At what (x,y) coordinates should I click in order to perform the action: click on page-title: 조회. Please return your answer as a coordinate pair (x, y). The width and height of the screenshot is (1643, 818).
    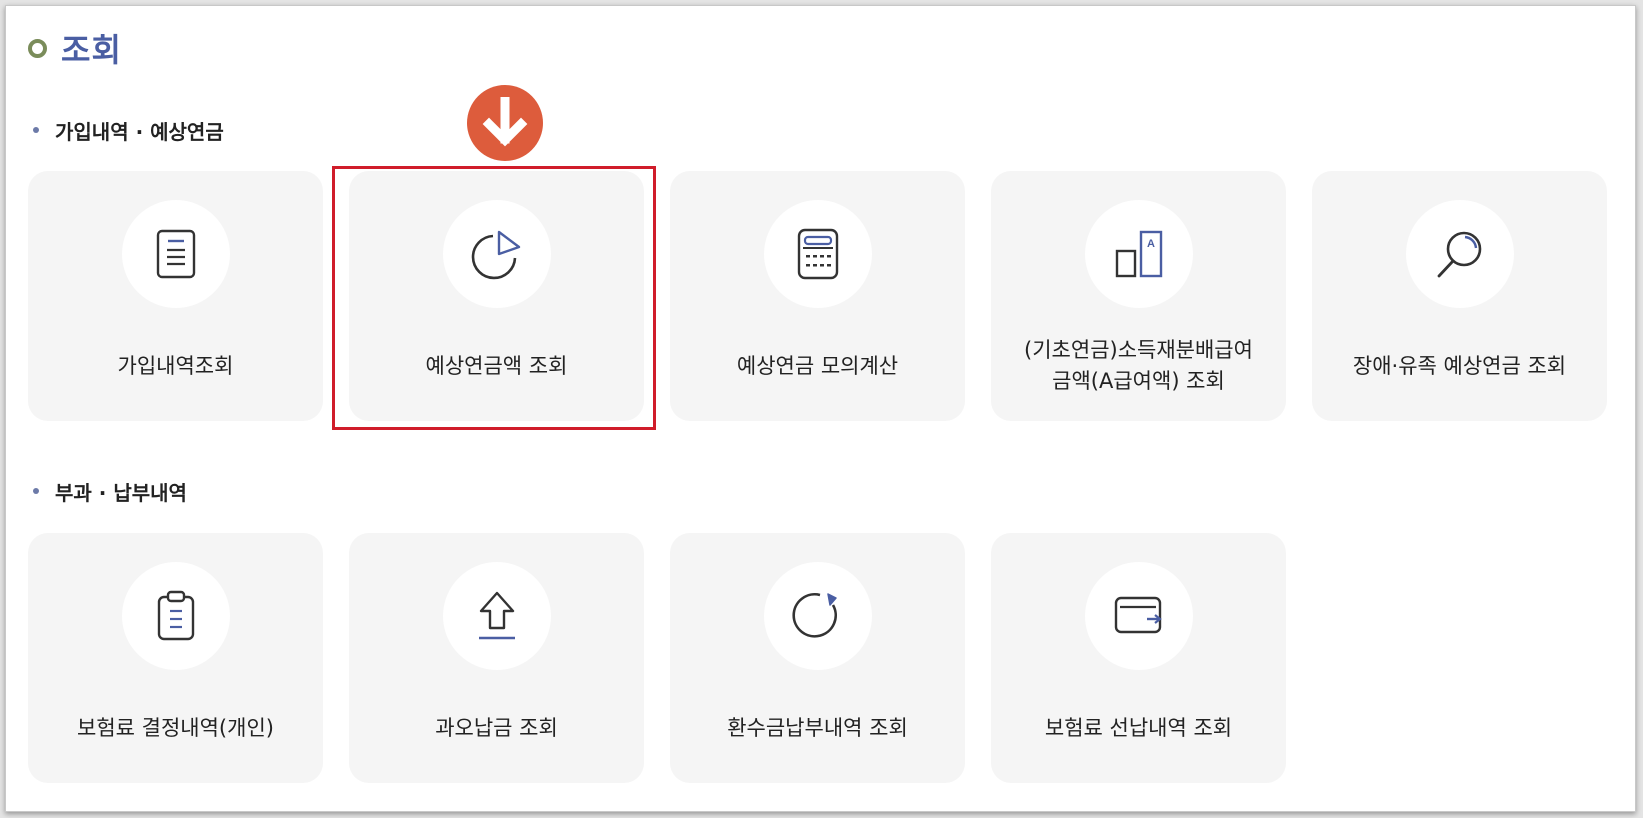
    Looking at the image, I should click on (75, 48).